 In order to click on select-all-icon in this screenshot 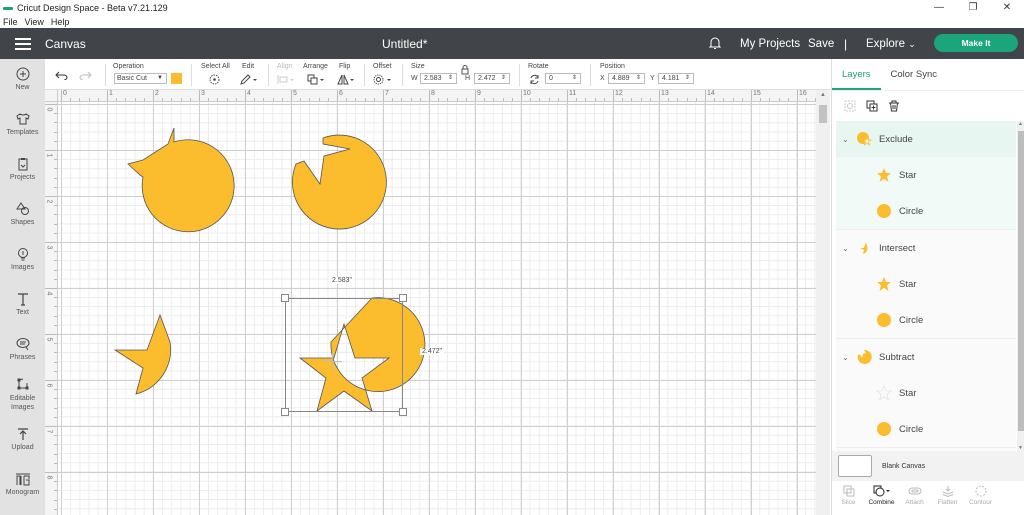, I will do `click(214, 79)`.